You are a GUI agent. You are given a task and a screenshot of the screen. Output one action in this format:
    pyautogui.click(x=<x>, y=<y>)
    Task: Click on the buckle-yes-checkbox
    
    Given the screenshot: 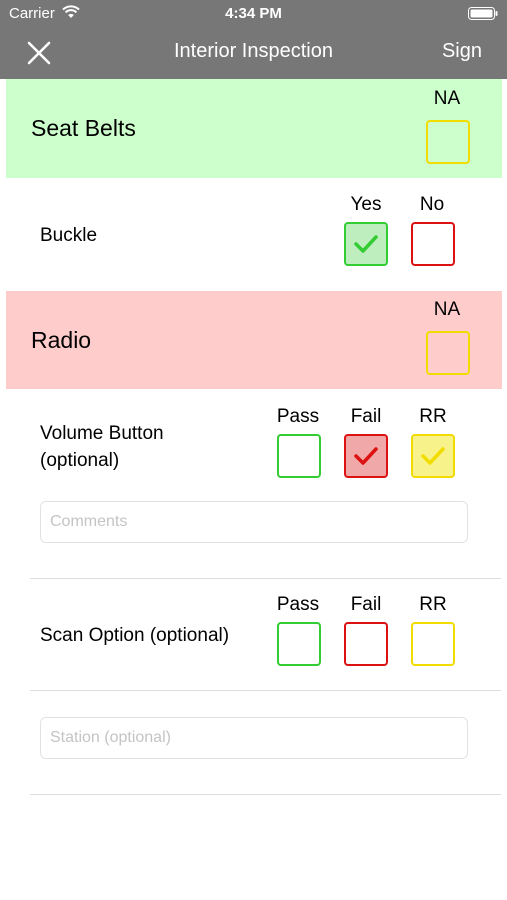 What is the action you would take?
    pyautogui.click(x=366, y=244)
    